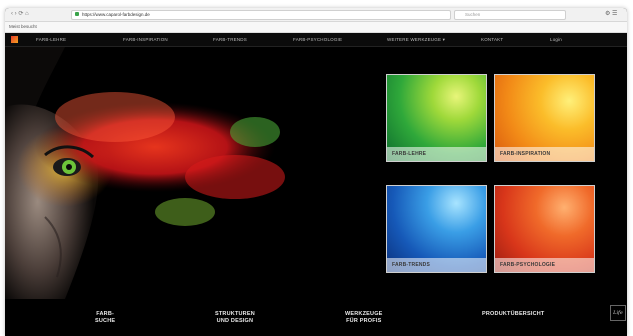 Image resolution: width=633 pixels, height=336 pixels. I want to click on tile-label: FARB-PSYCHOLOGIE, so click(544, 265).